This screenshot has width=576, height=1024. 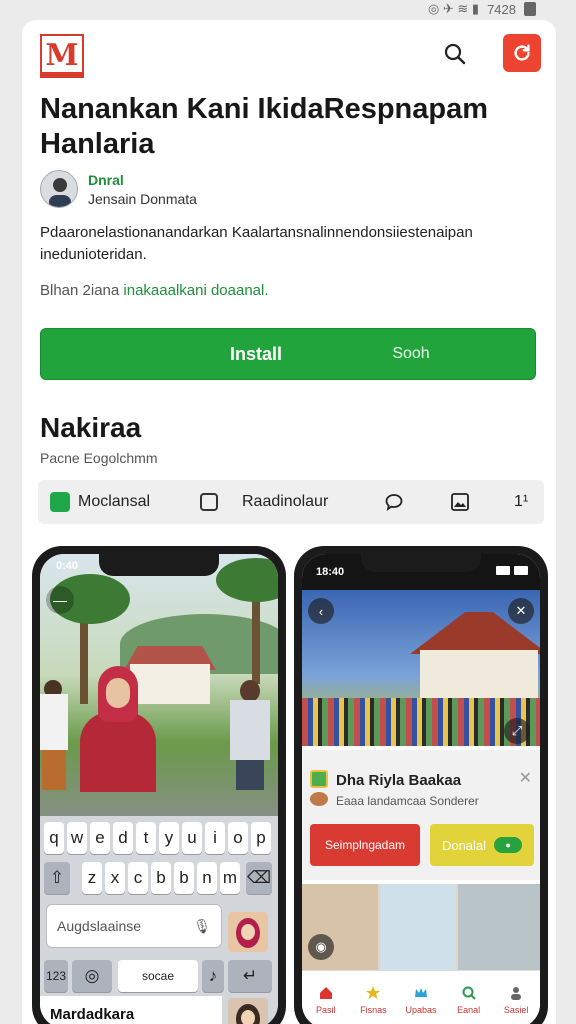 I want to click on sheet-close-icon: ✕, so click(x=525, y=778).